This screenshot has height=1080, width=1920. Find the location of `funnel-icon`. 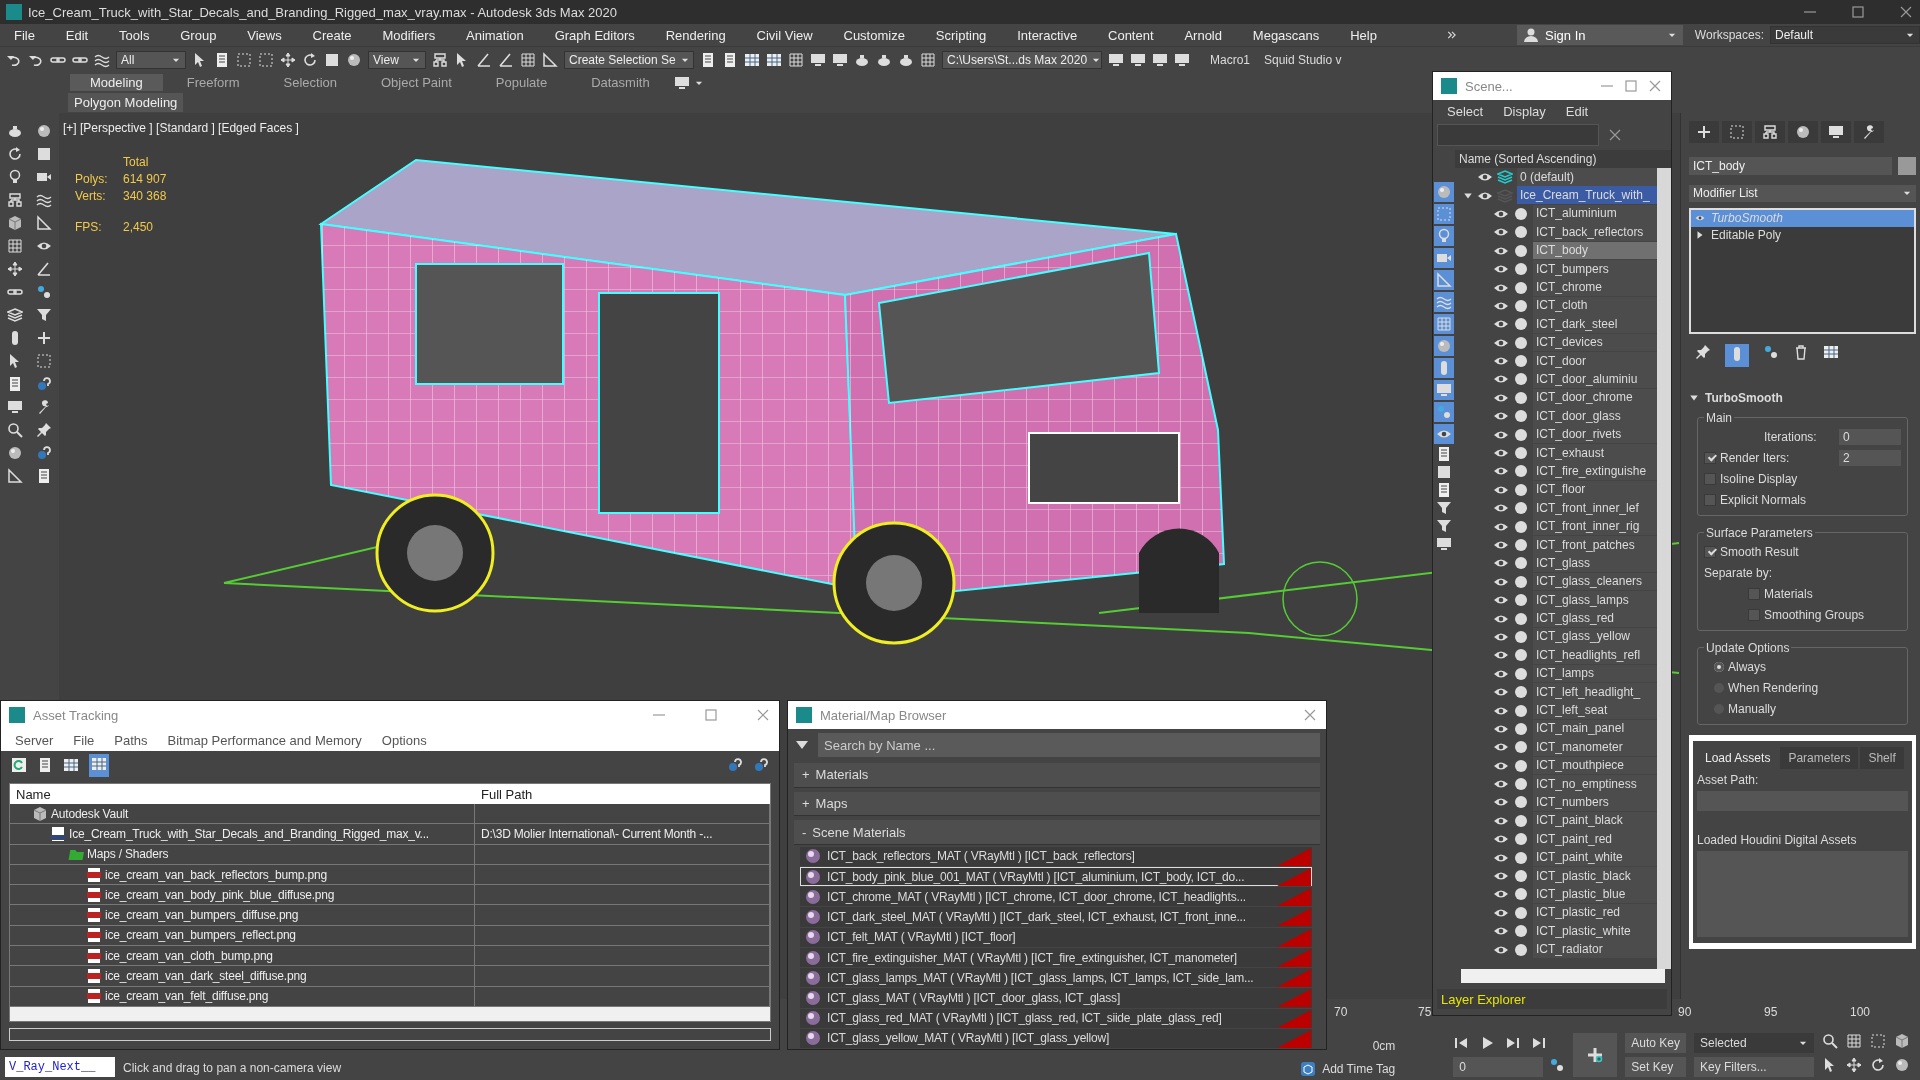

funnel-icon is located at coordinates (44, 314).